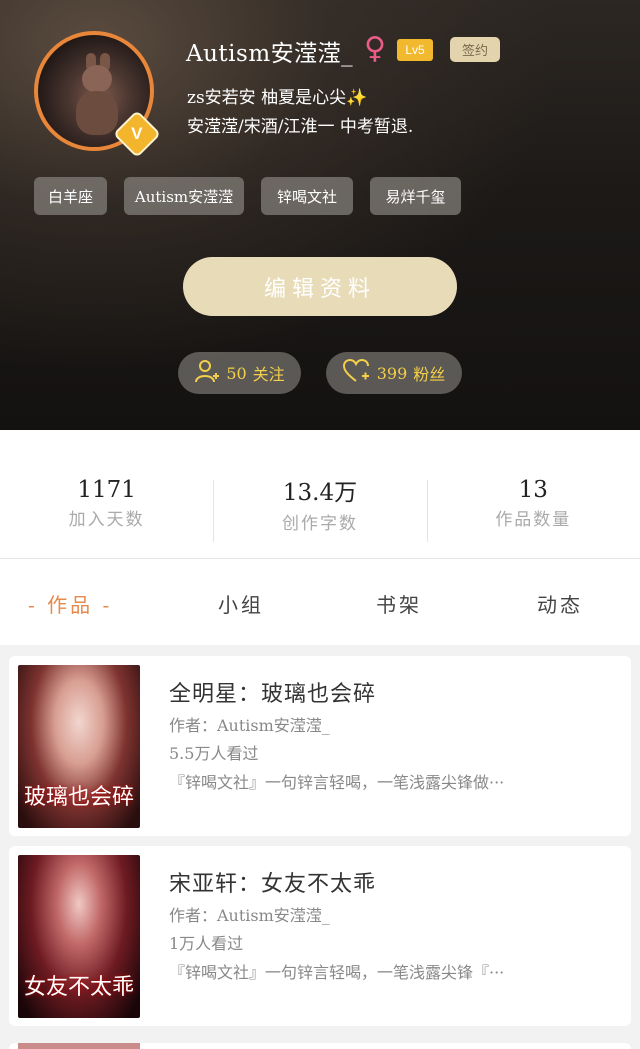 Image resolution: width=640 pixels, height=1049 pixels. I want to click on following-button: 50 关注, so click(239, 373).